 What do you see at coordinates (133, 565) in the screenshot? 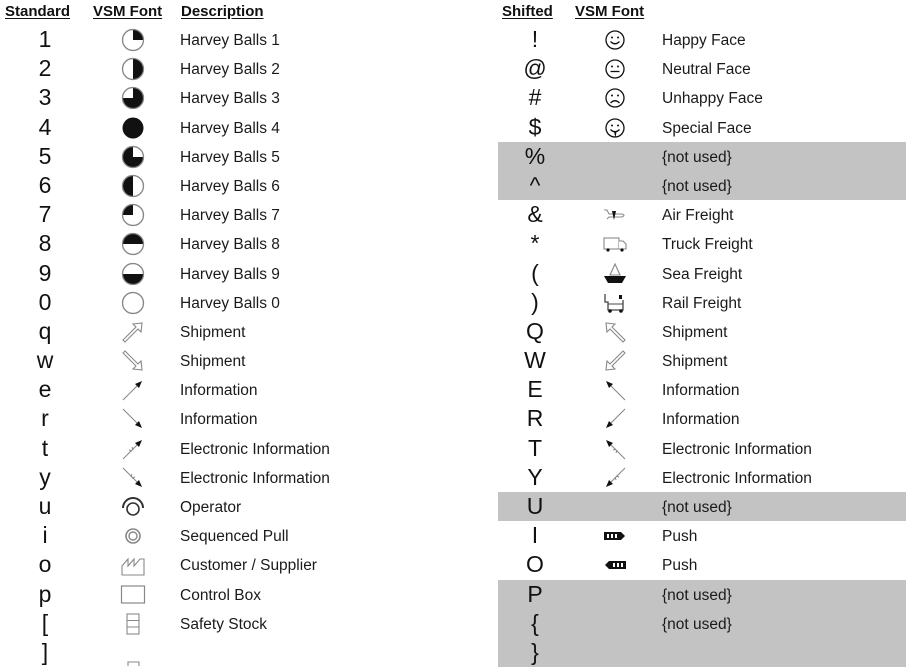
I see `factory-icon` at bounding box center [133, 565].